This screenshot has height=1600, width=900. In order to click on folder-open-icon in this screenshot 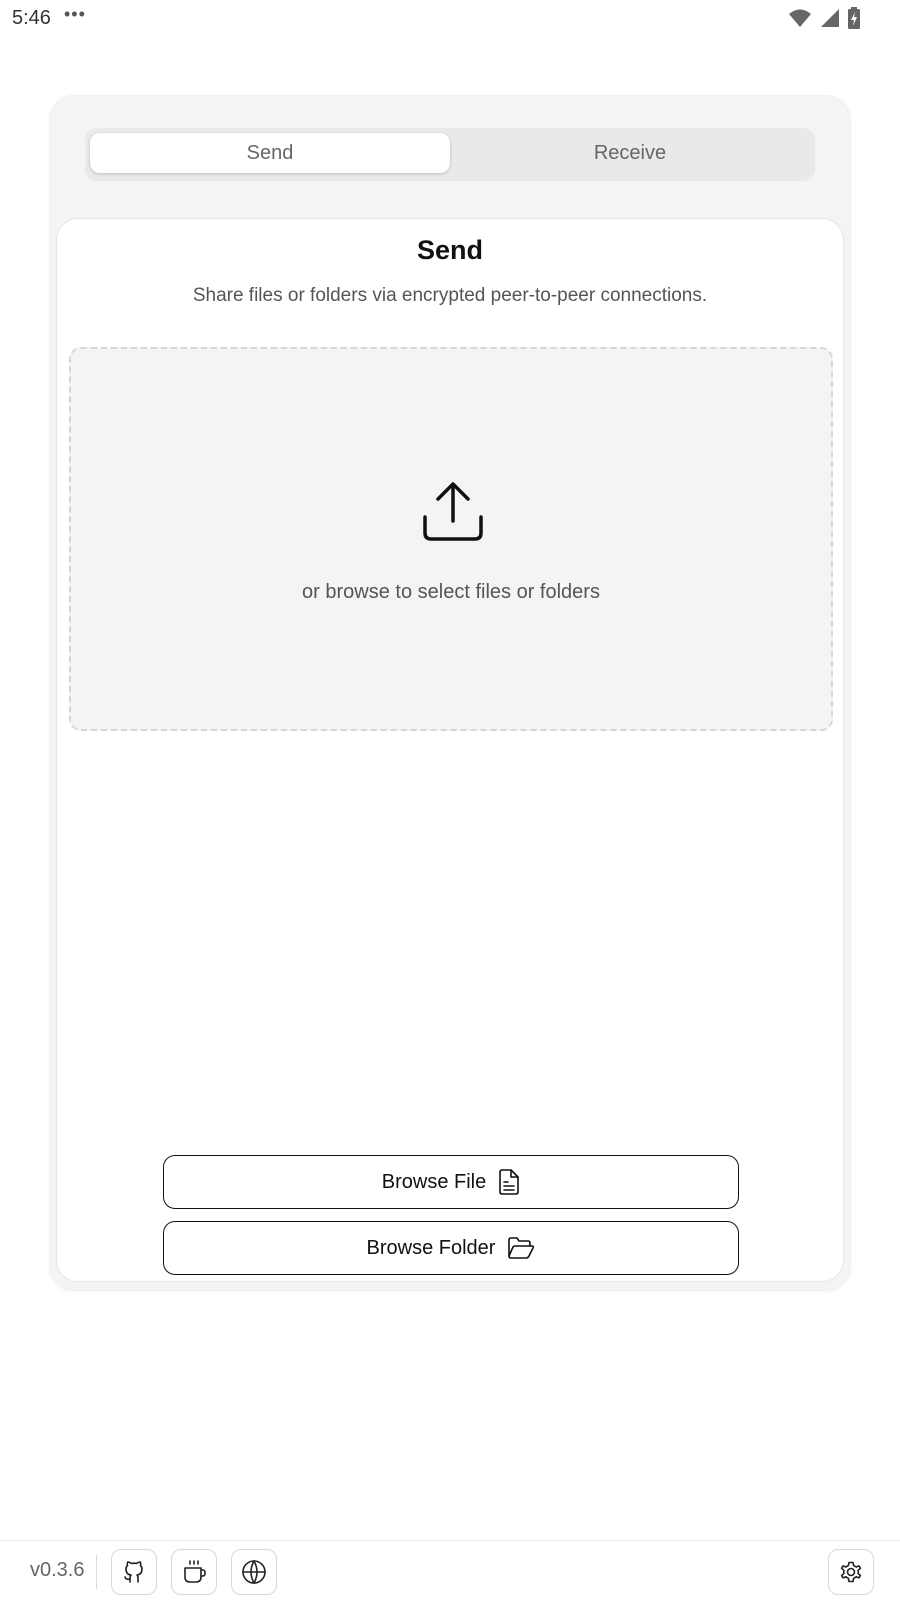, I will do `click(521, 1248)`.